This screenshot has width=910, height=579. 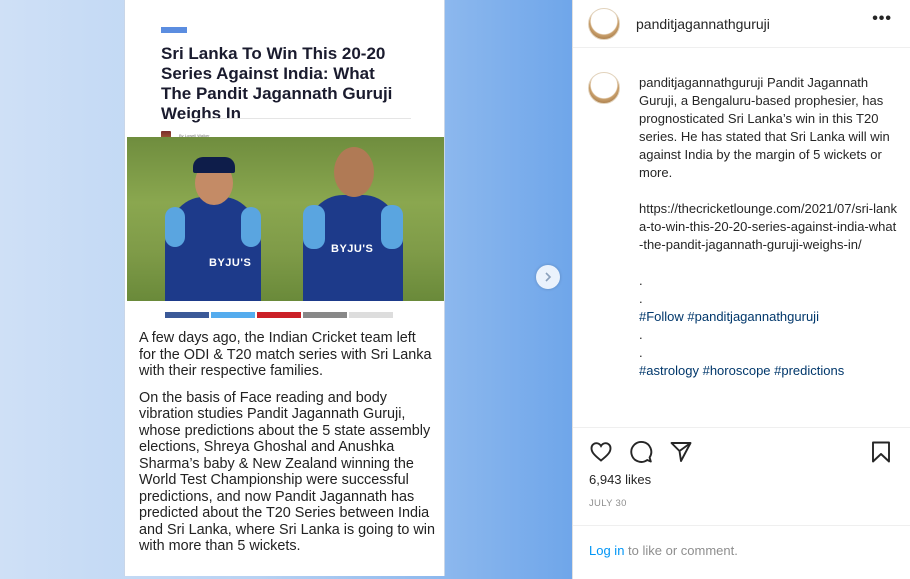 What do you see at coordinates (768, 371) in the screenshot?
I see `hashtag-line: #astrology #horoscope #predictions` at bounding box center [768, 371].